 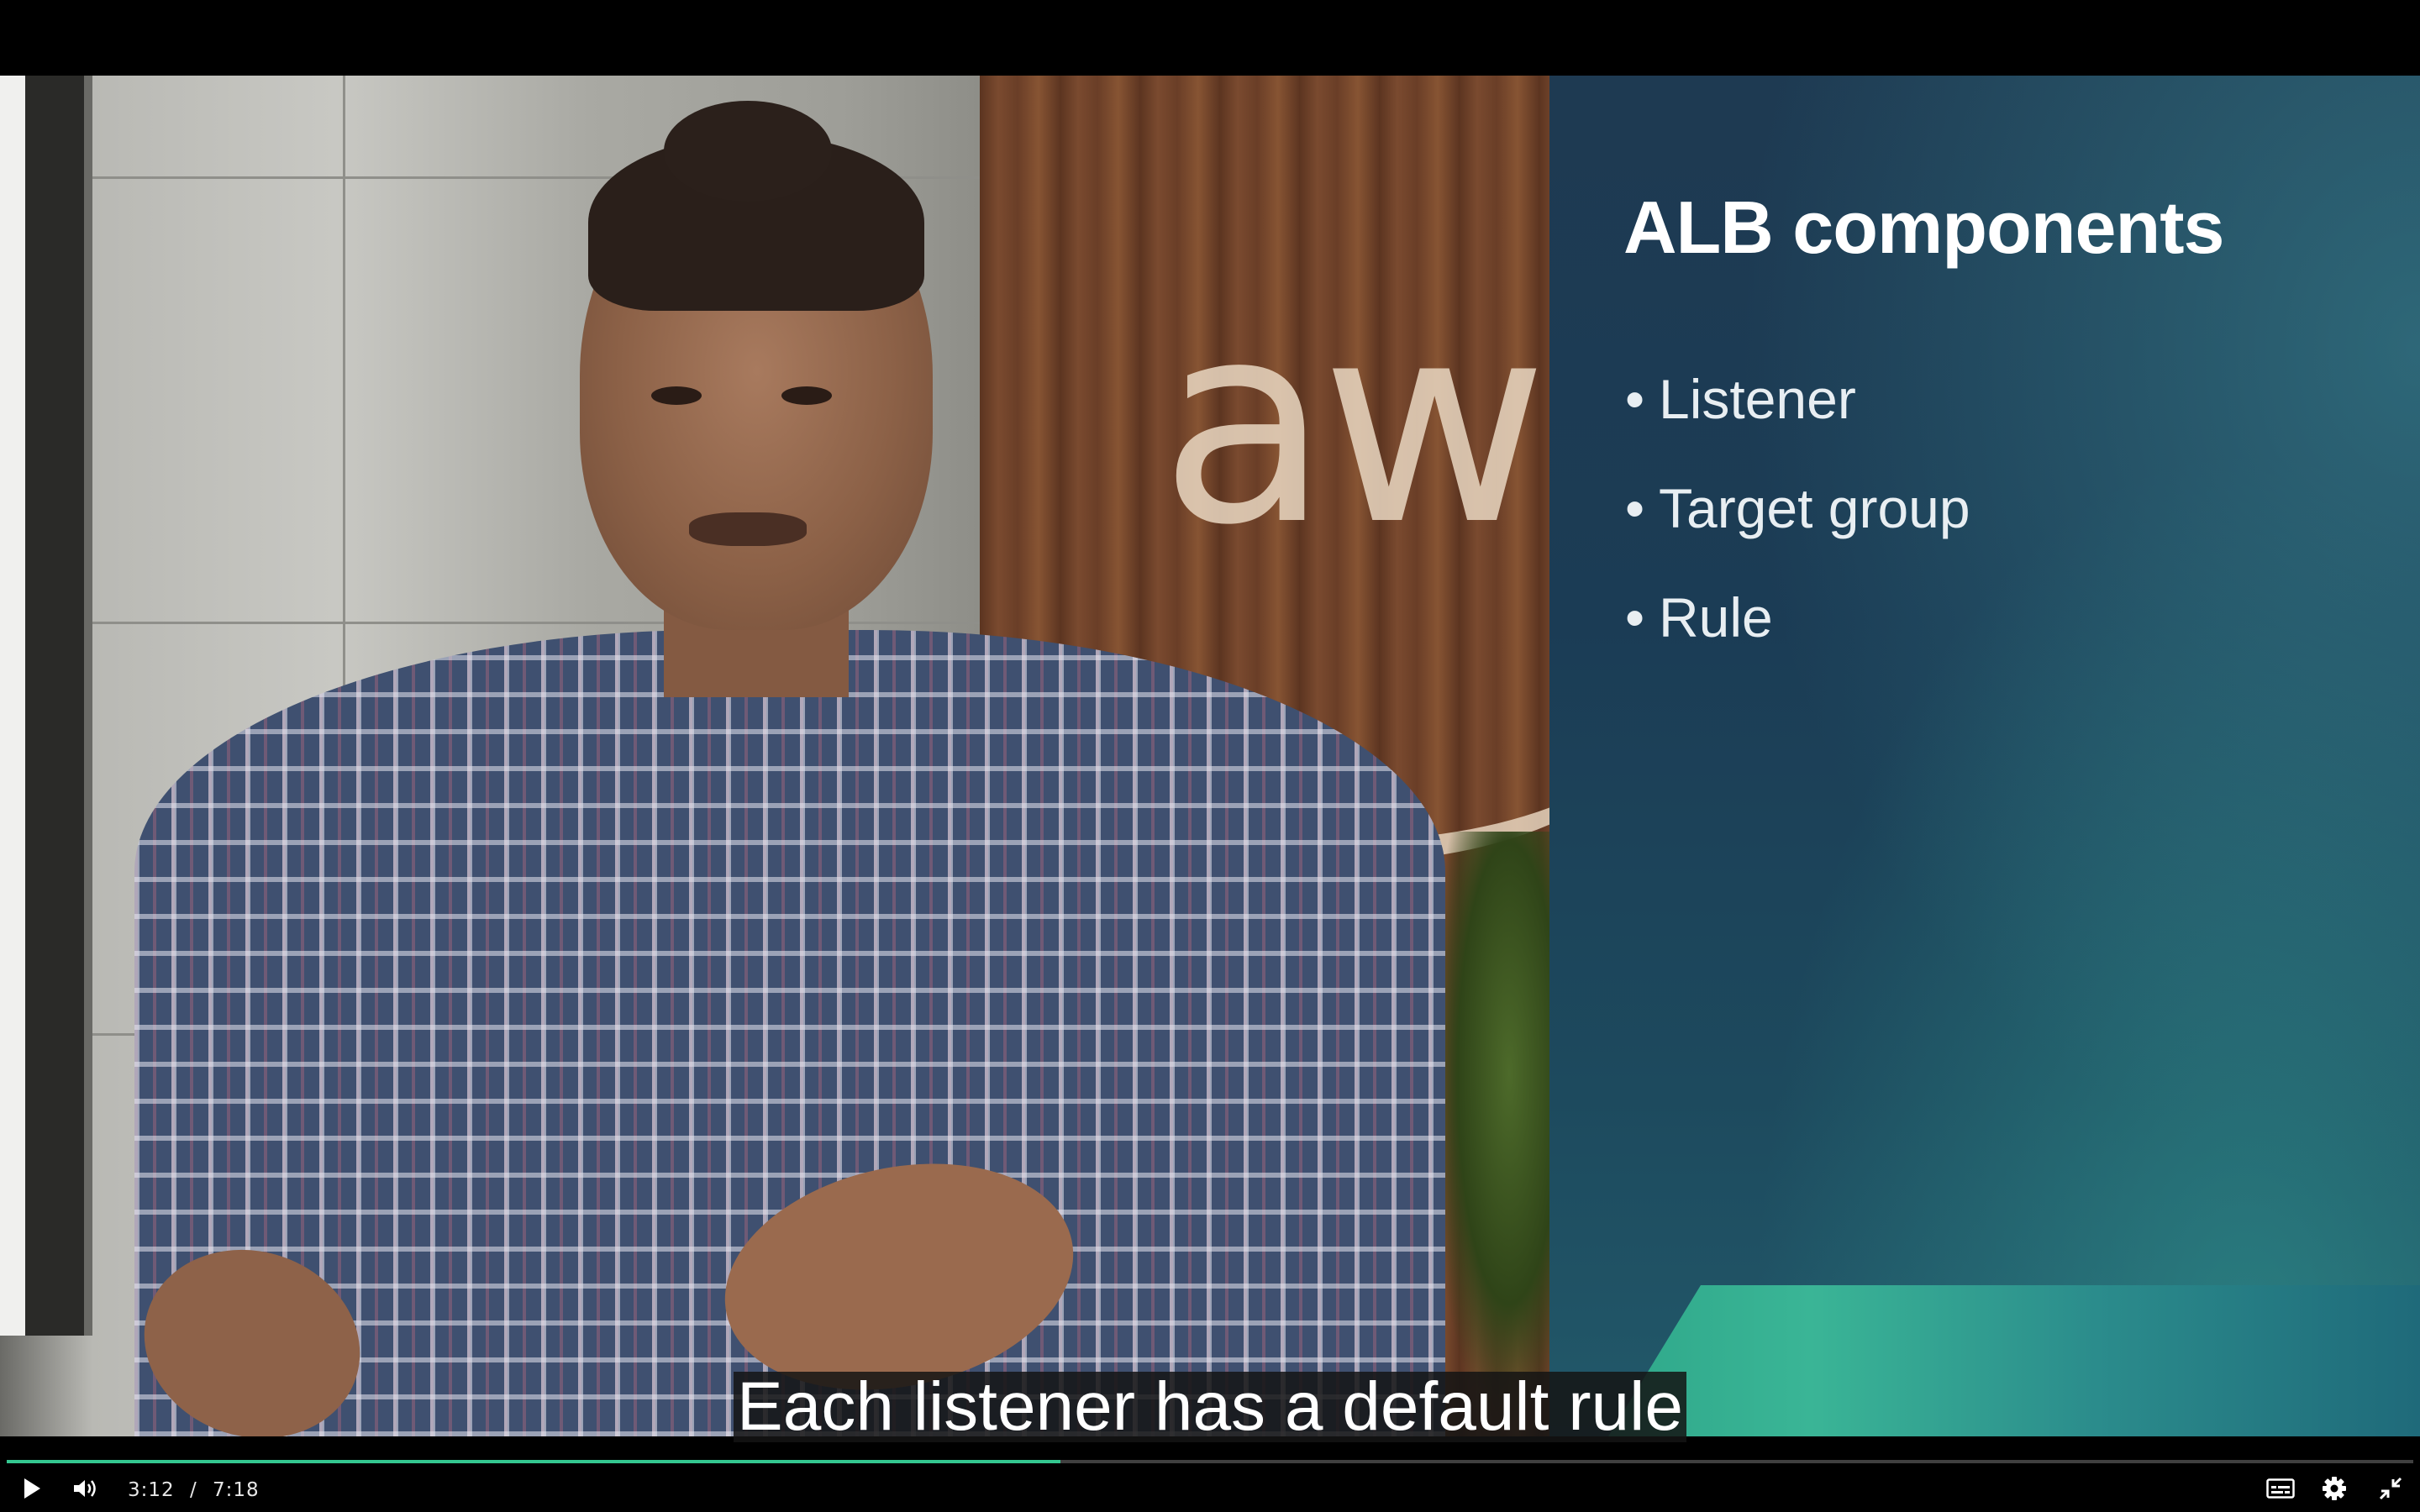 I want to click on plant, so click(x=1496, y=1134).